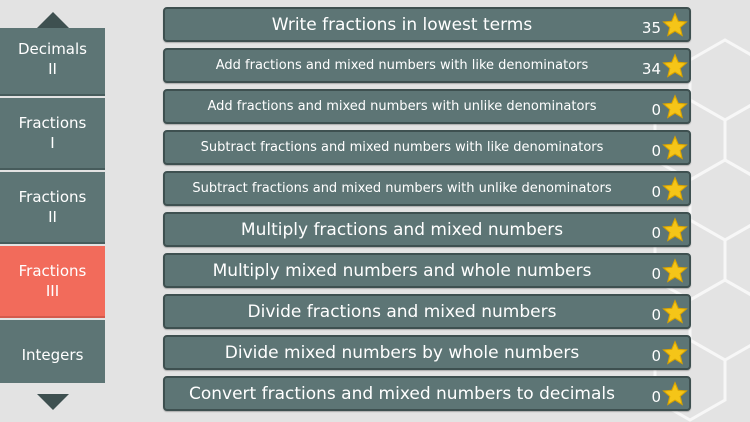 This screenshot has width=750, height=422. I want to click on lesson-row: Write fractions in lowest terms 35, so click(427, 24).